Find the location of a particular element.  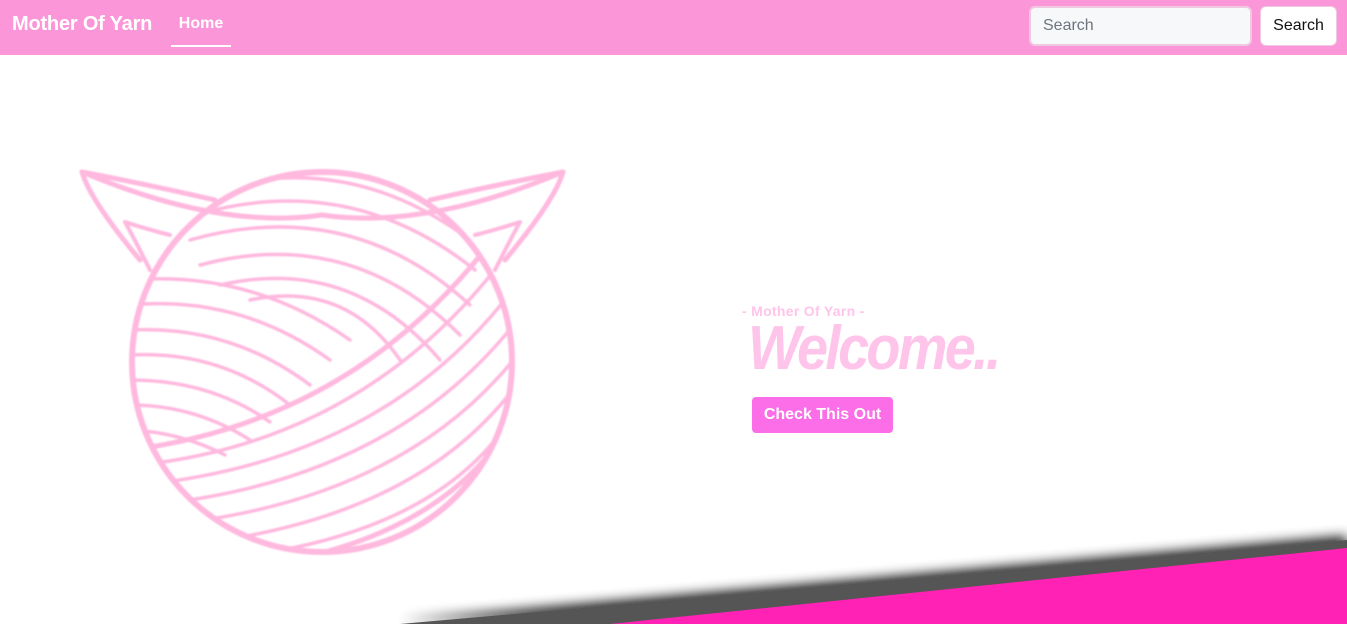

brand-logo-text: Mother Of Yarn is located at coordinates (82, 24).